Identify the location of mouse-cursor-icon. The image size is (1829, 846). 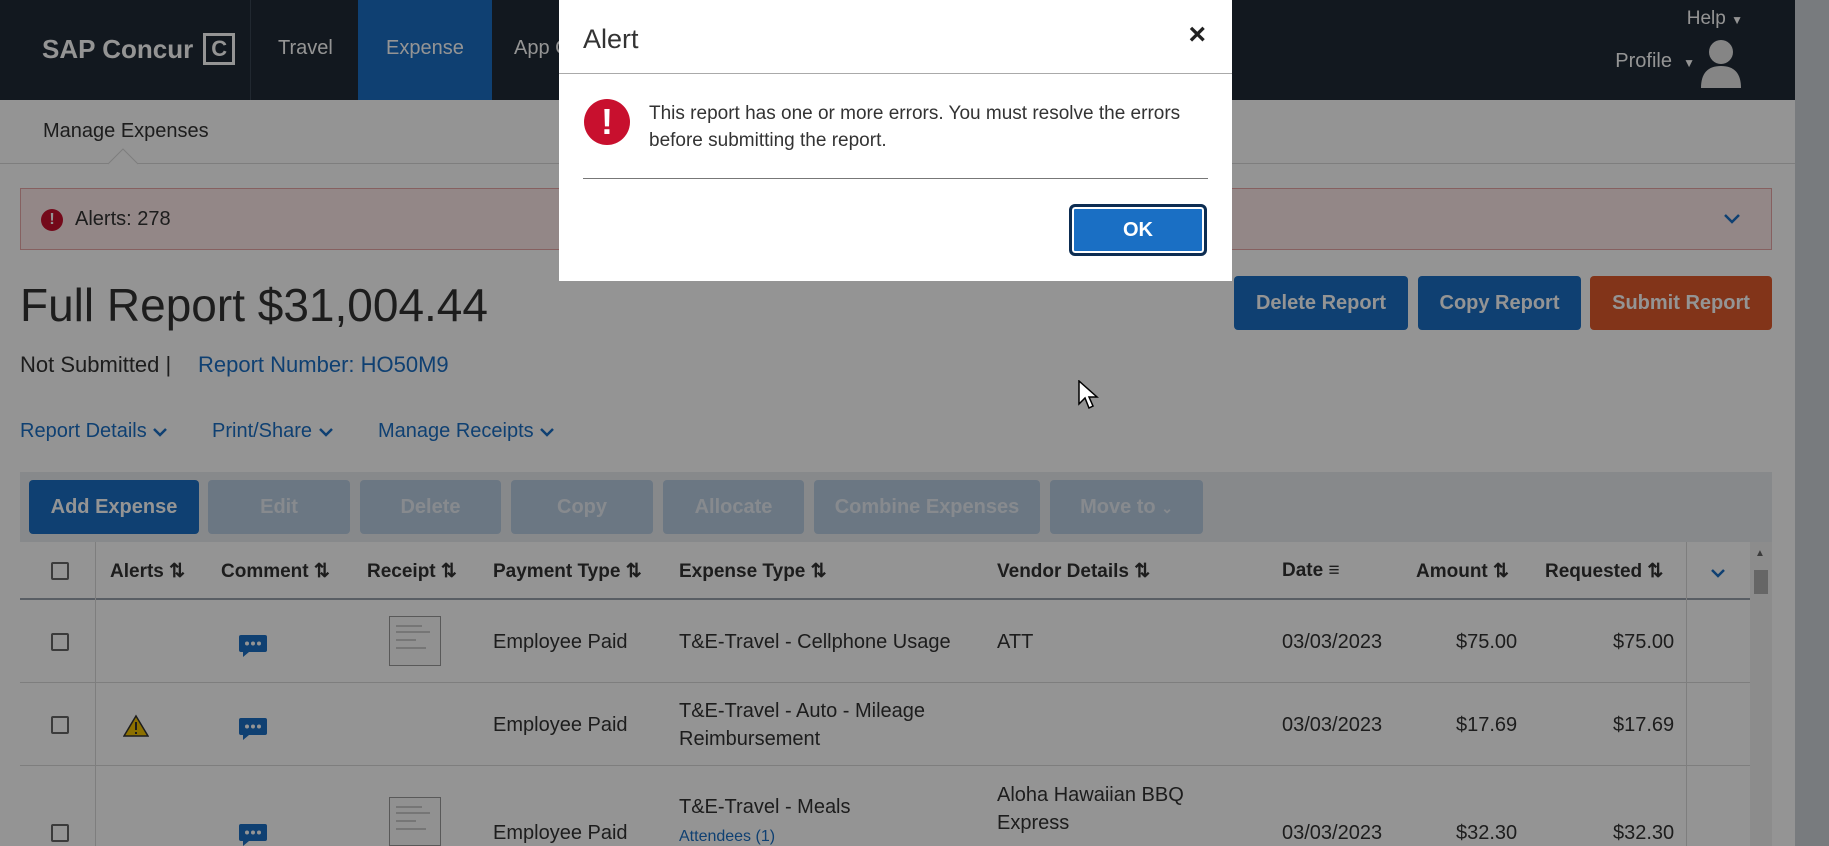
(1088, 395).